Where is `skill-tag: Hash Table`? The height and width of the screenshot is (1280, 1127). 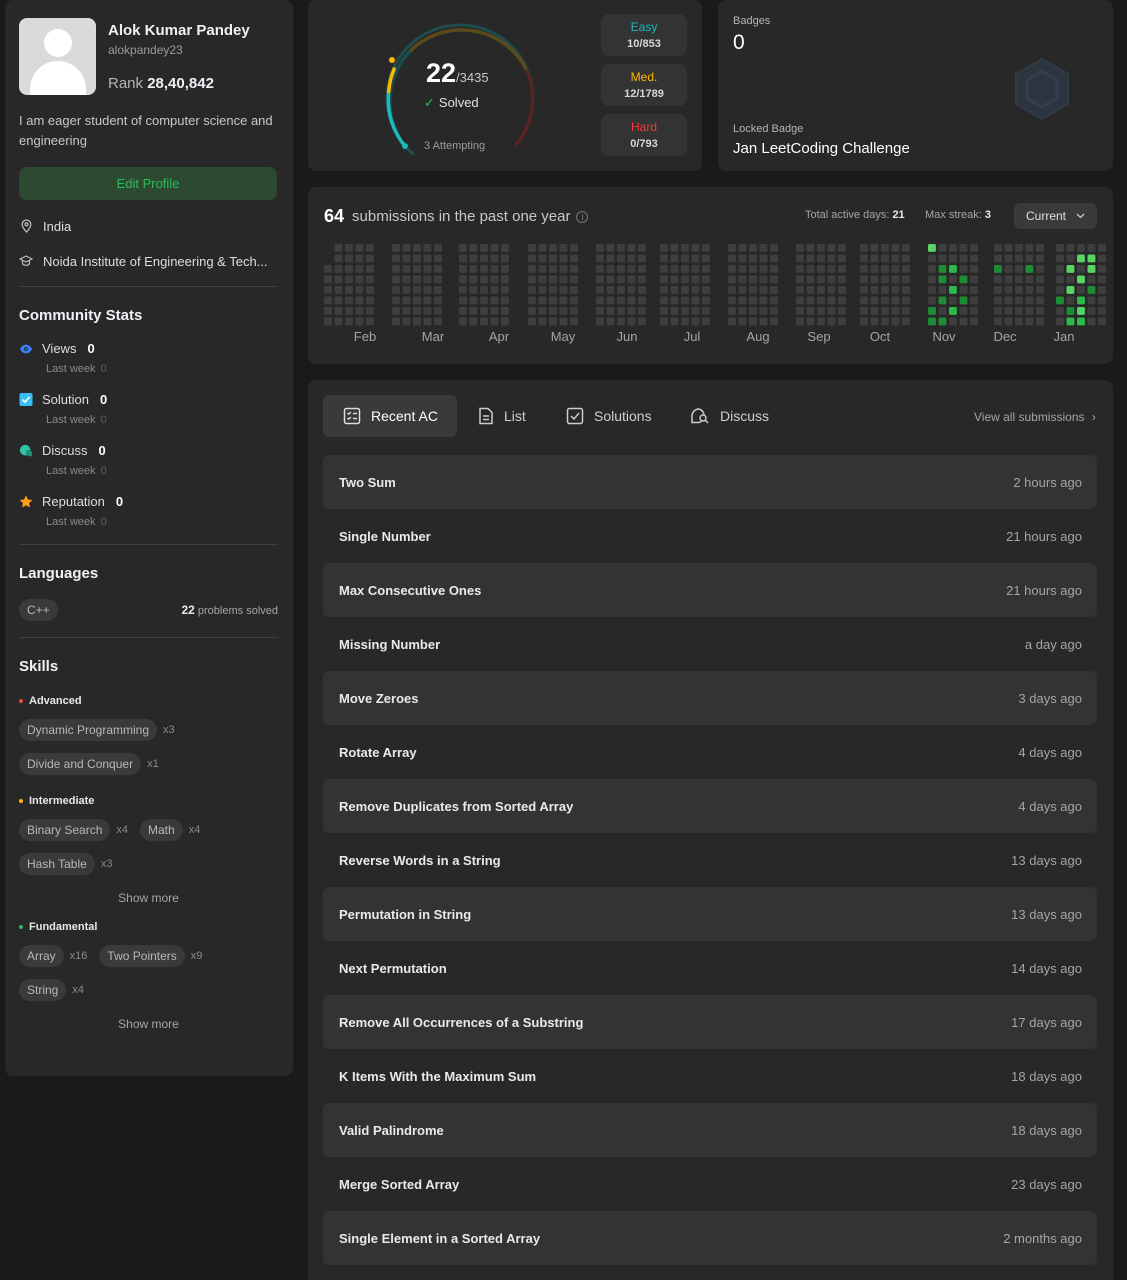 skill-tag: Hash Table is located at coordinates (57, 864).